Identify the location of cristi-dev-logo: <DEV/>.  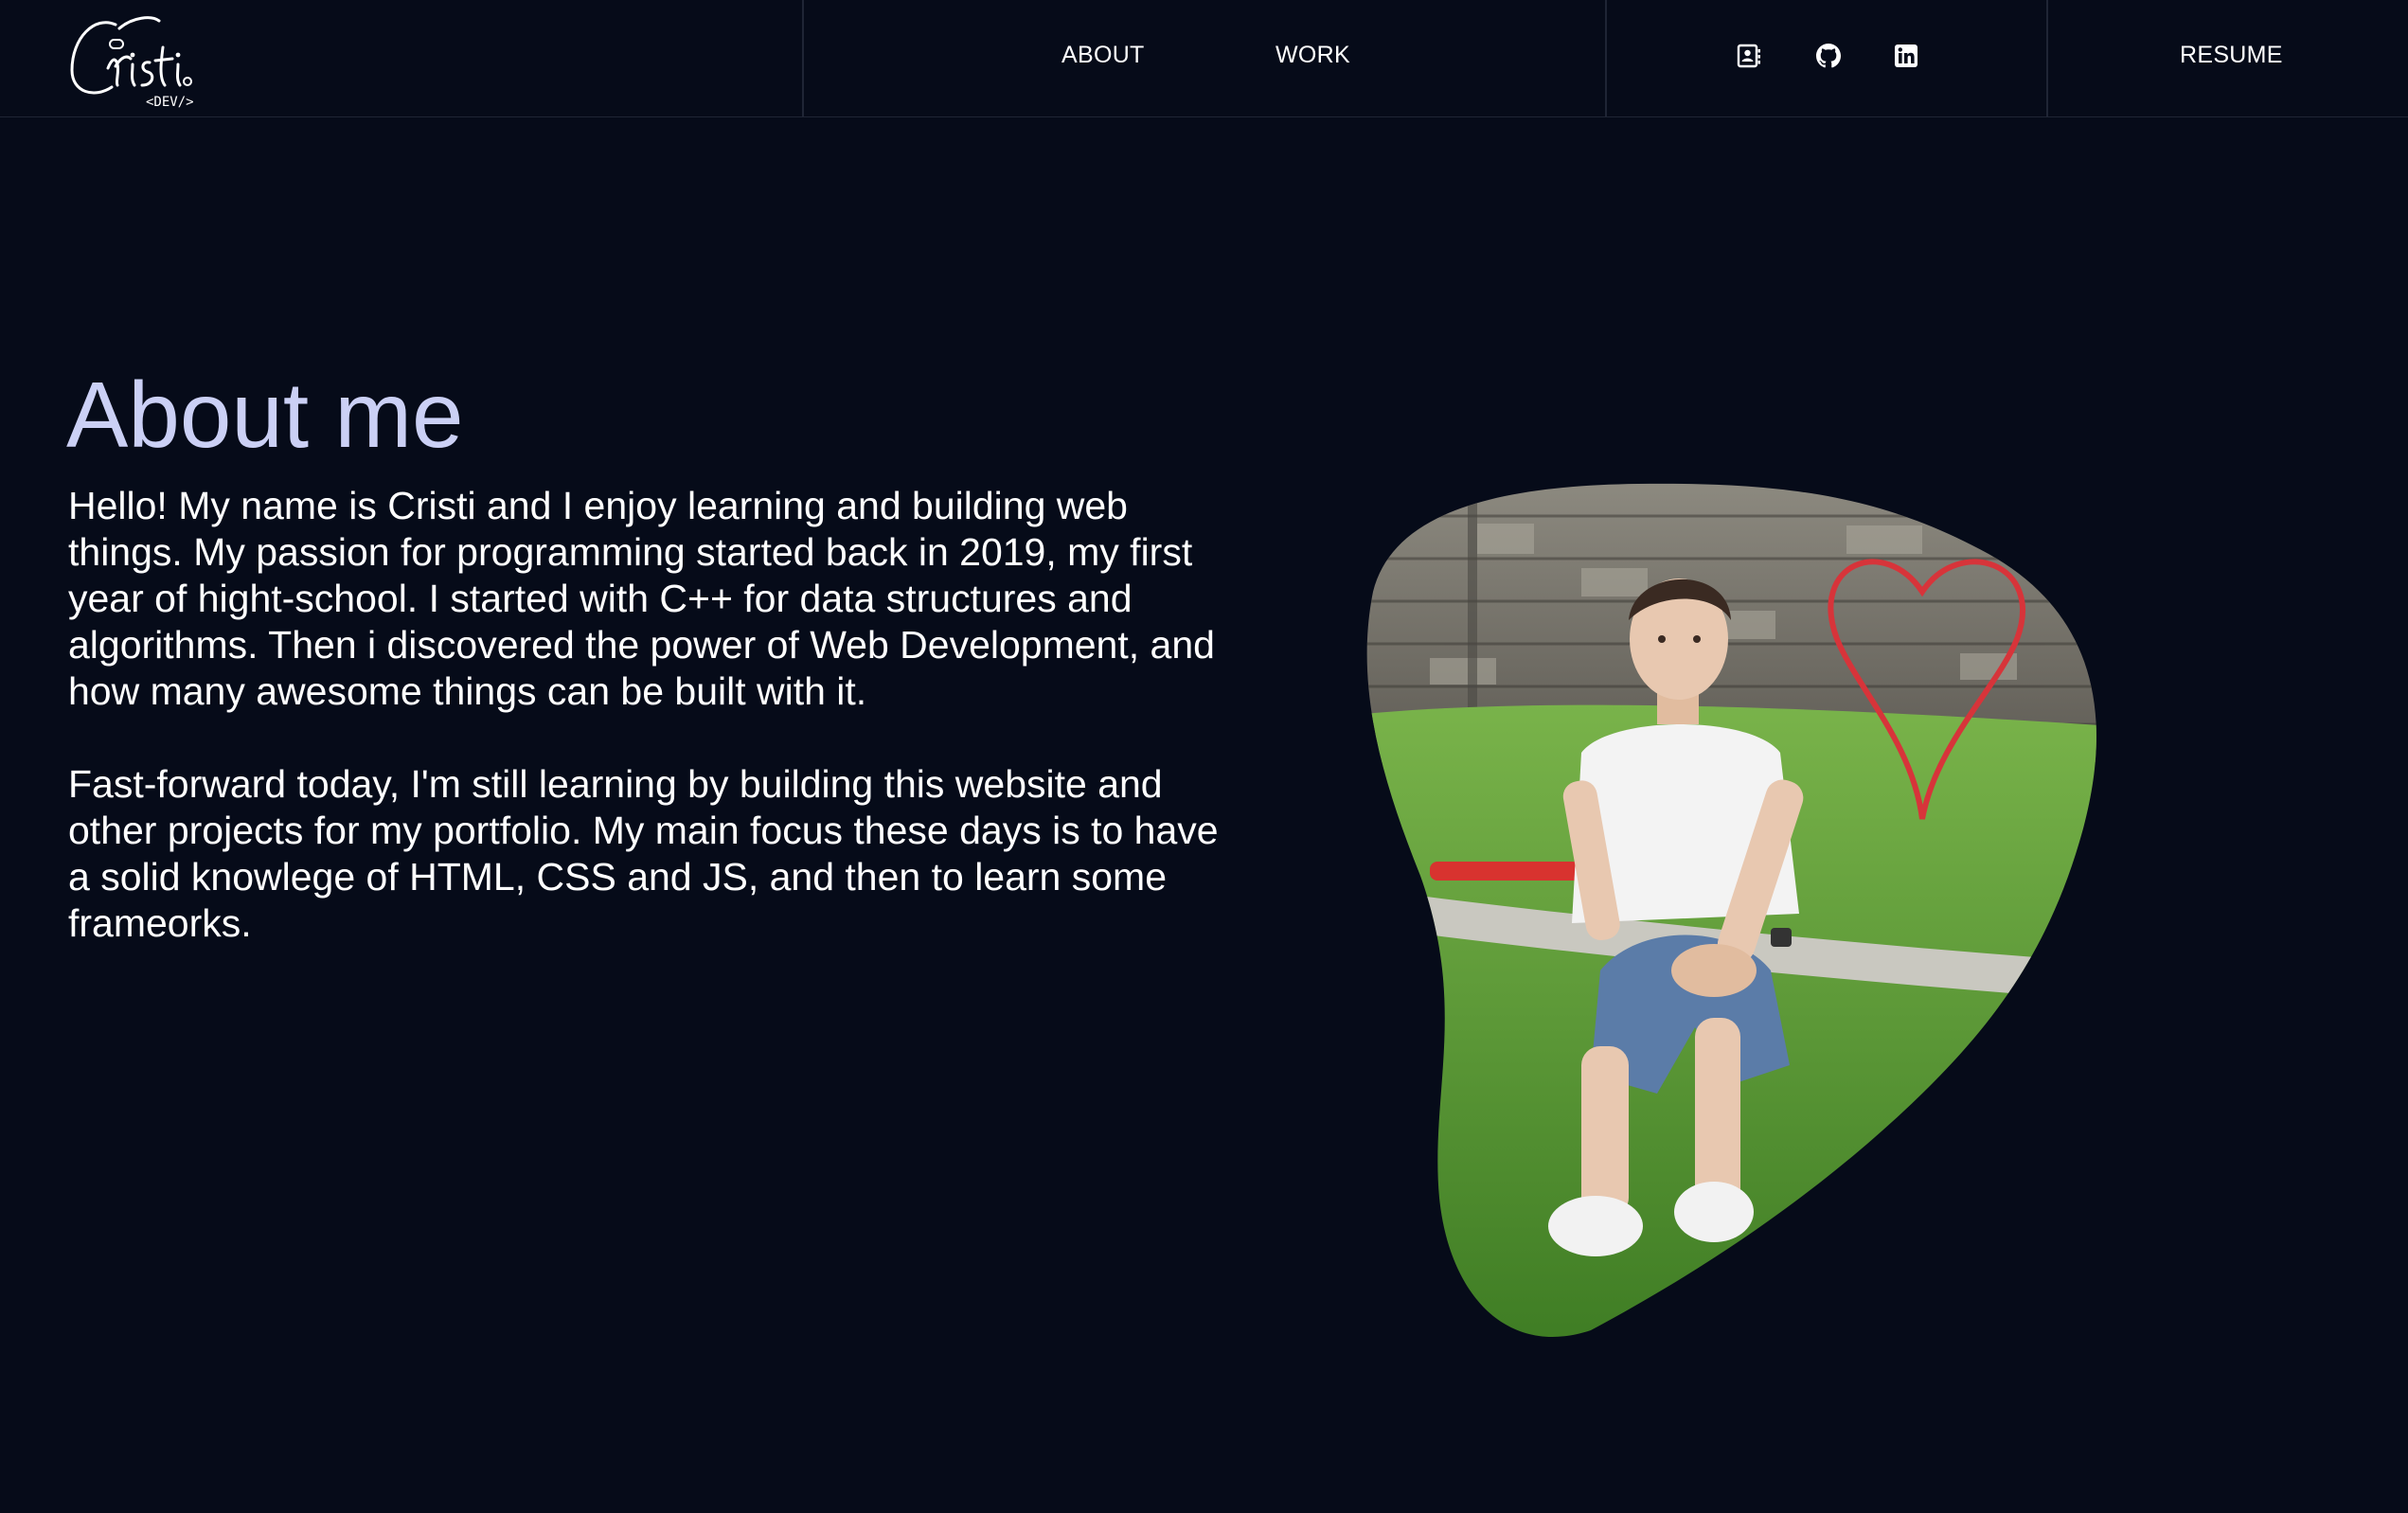
(142, 59).